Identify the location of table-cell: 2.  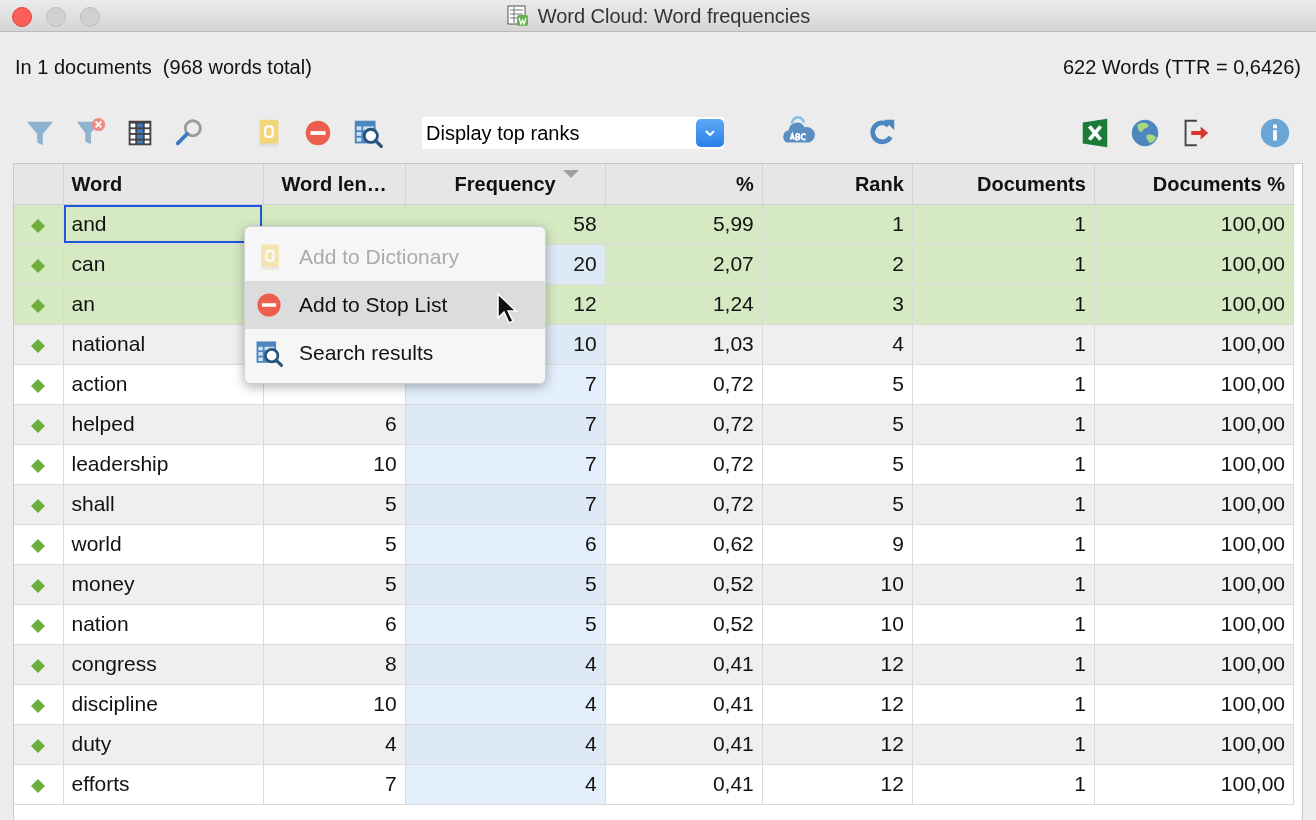
(837, 264).